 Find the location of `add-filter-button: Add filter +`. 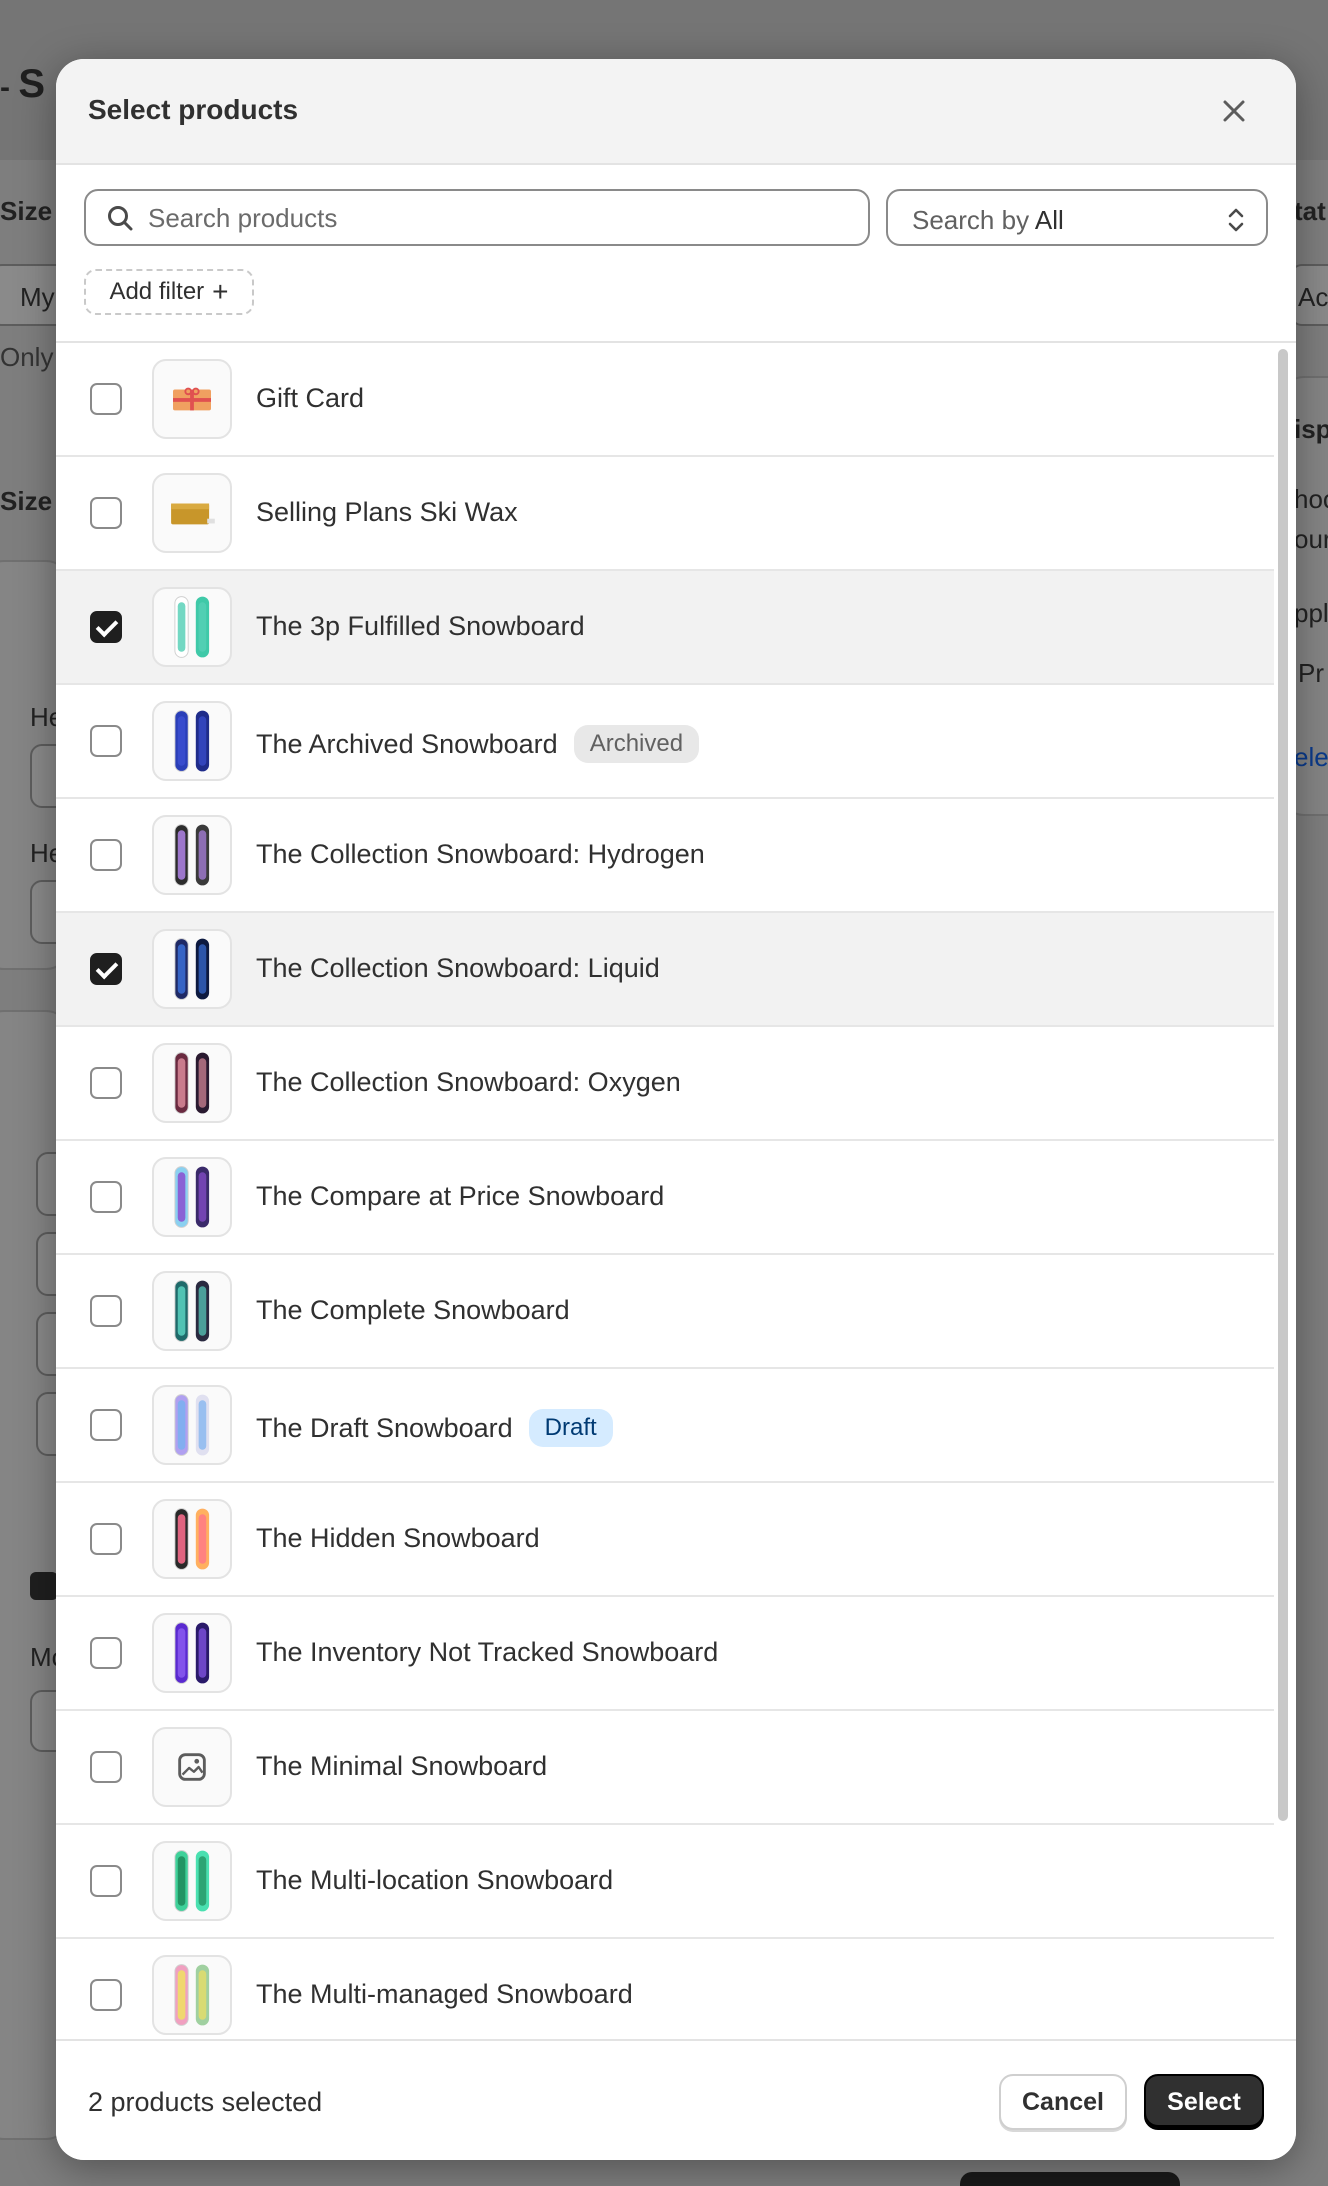

add-filter-button: Add filter + is located at coordinates (169, 292).